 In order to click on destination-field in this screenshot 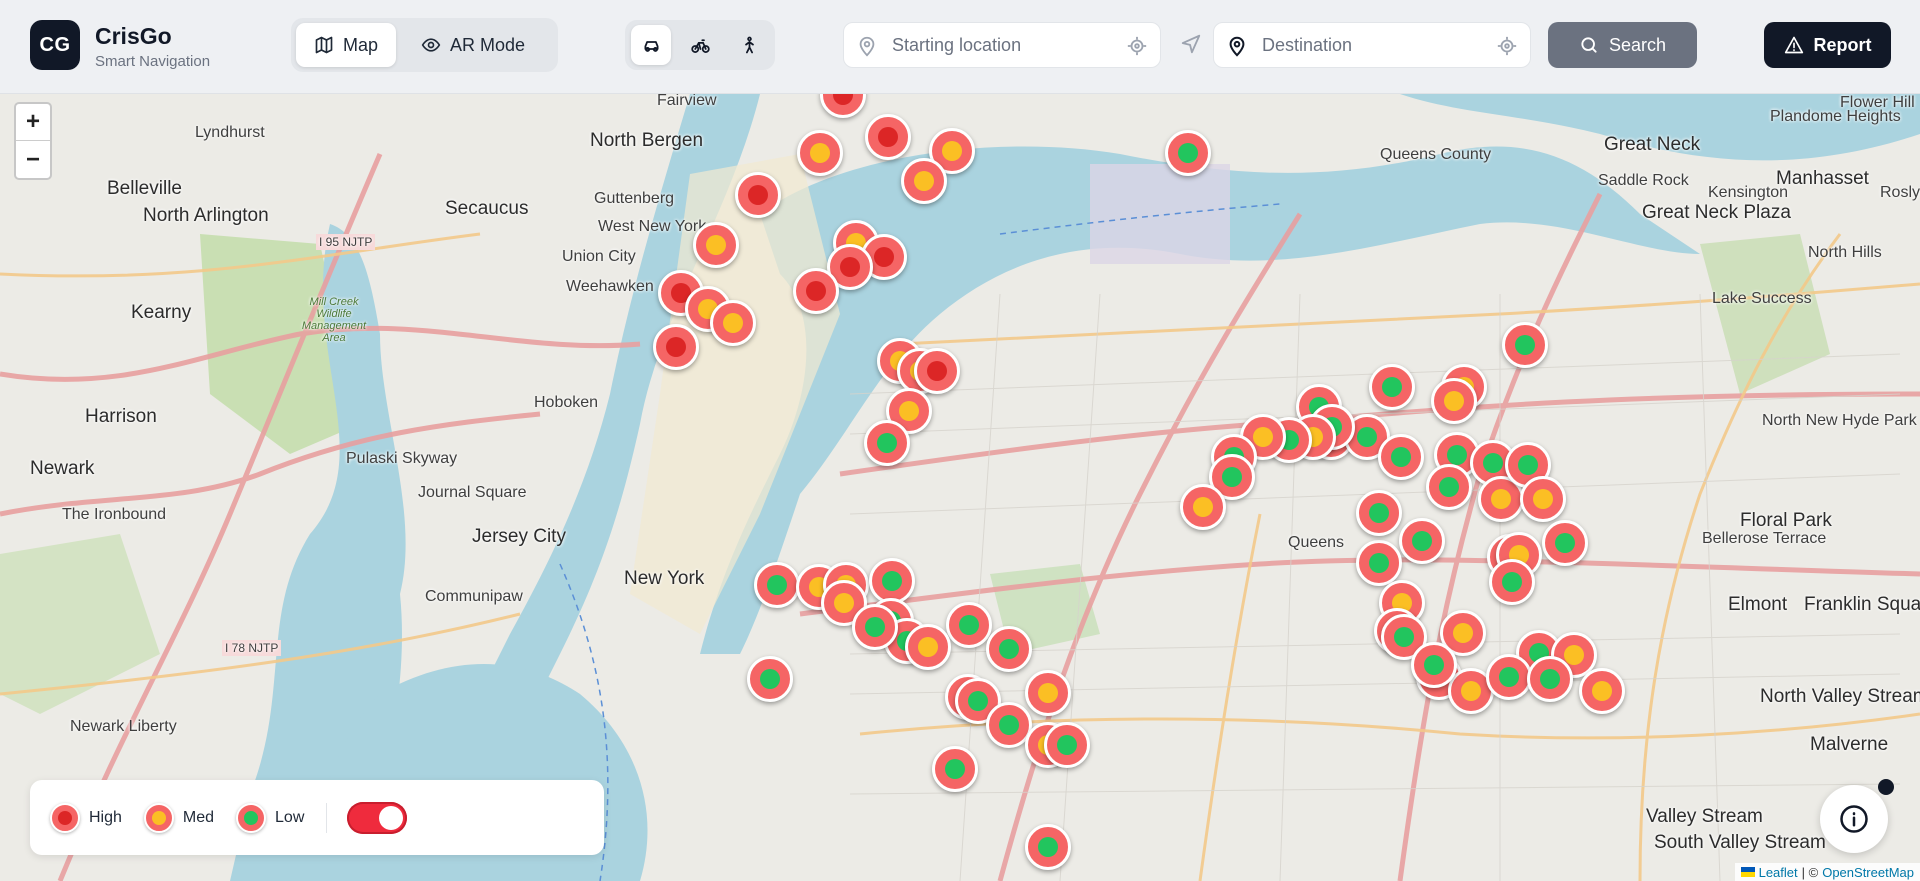, I will do `click(1372, 45)`.